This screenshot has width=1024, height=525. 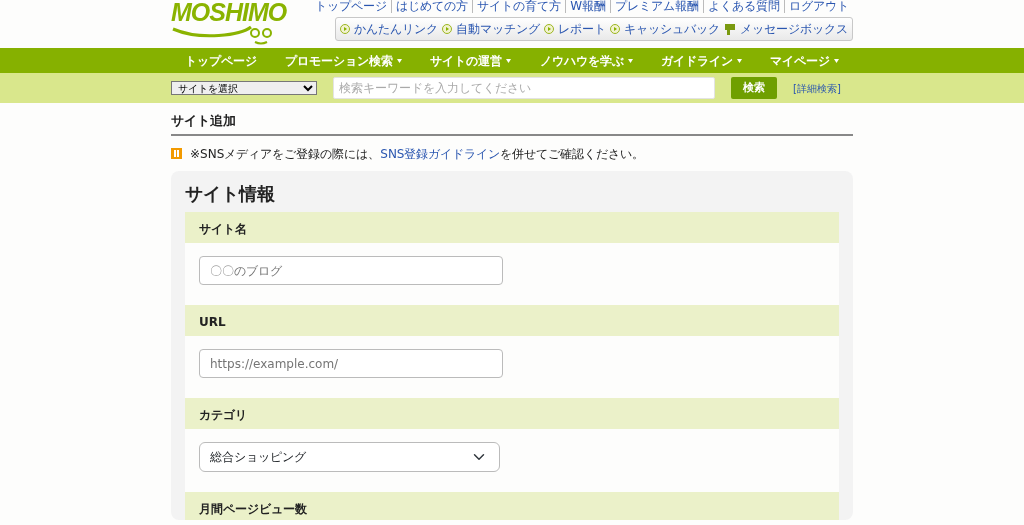 I want to click on top-link: トップページ, so click(x=351, y=7).